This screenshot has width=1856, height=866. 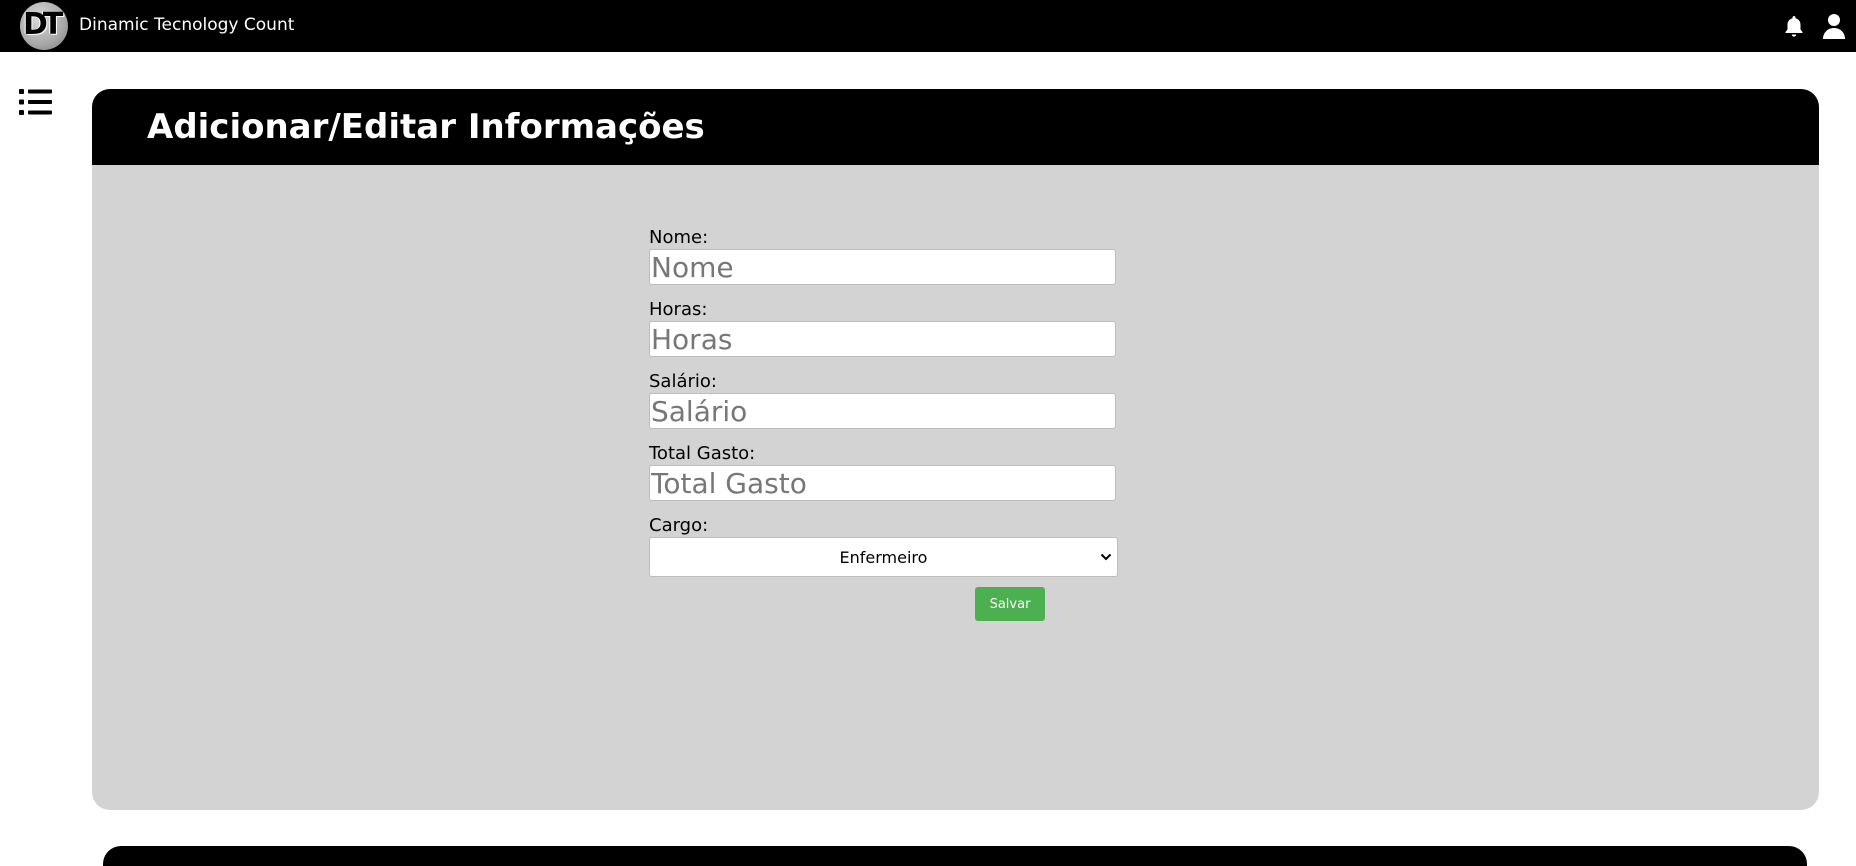 What do you see at coordinates (882, 339) in the screenshot?
I see `horas-input` at bounding box center [882, 339].